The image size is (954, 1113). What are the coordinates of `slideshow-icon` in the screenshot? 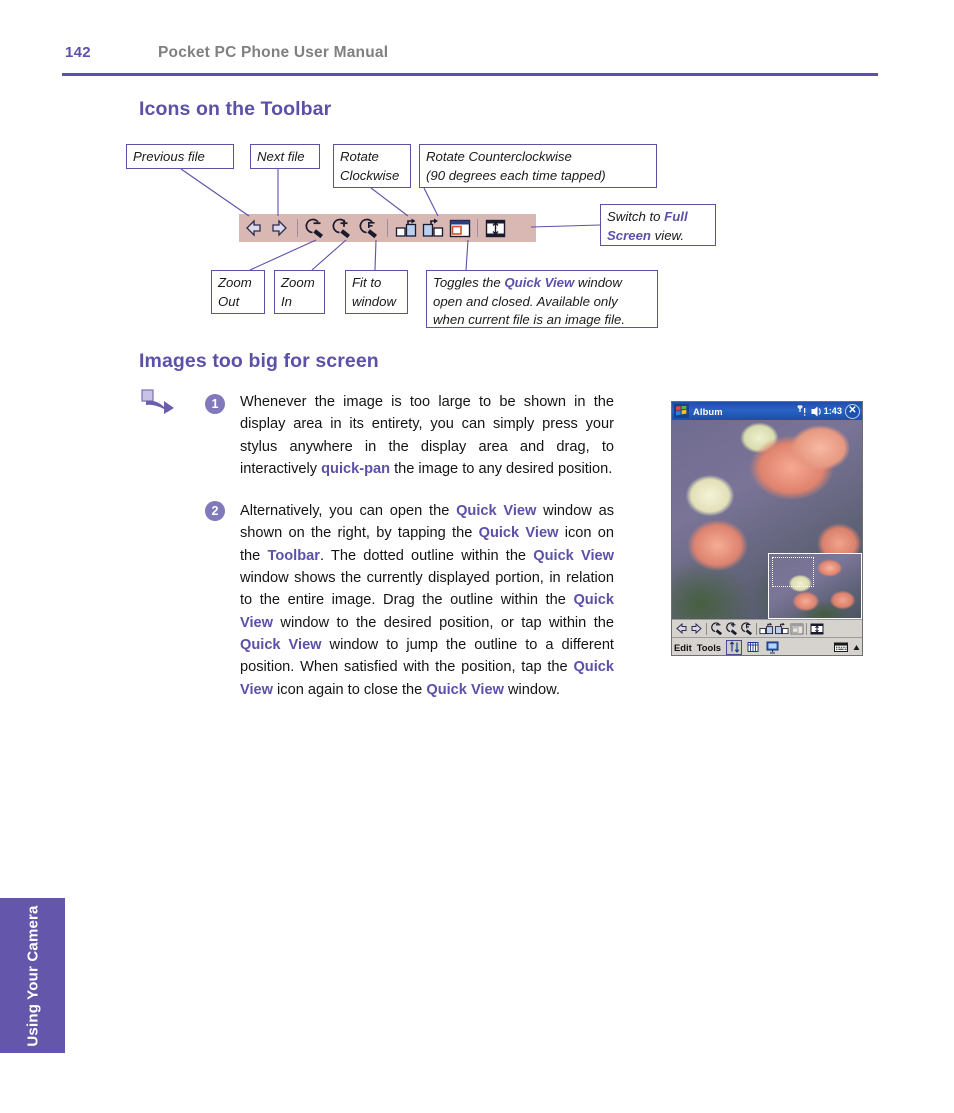 It's located at (772, 647).